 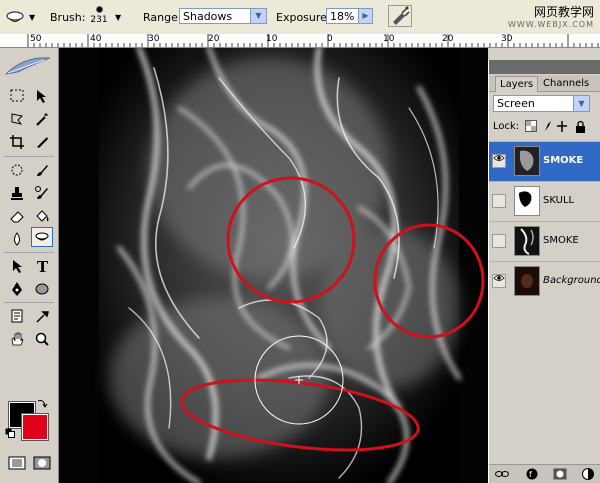 What do you see at coordinates (17, 463) in the screenshot?
I see `standard-mode-icon` at bounding box center [17, 463].